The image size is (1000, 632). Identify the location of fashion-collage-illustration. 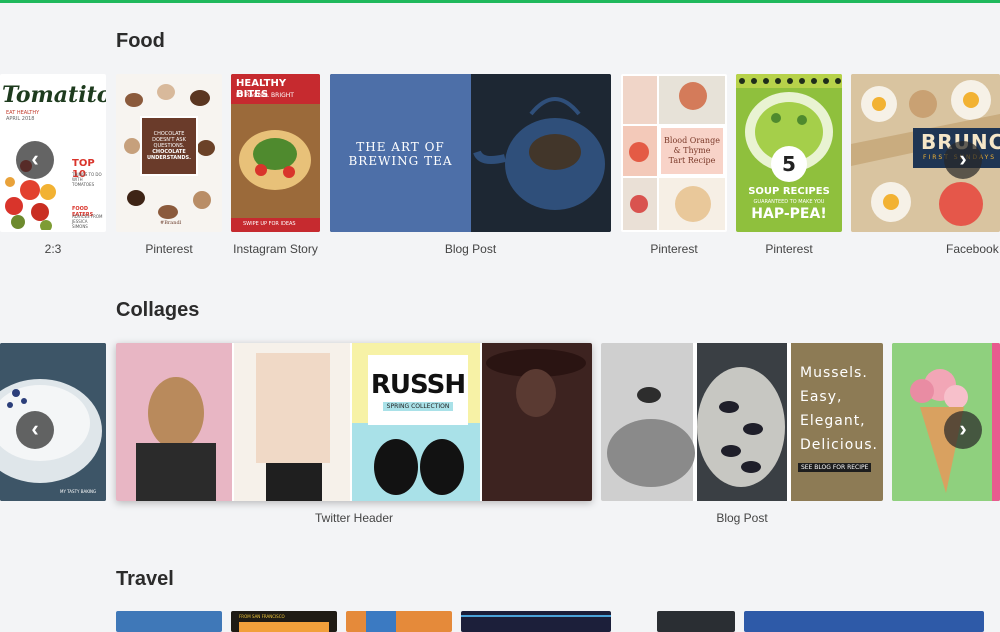
(354, 422).